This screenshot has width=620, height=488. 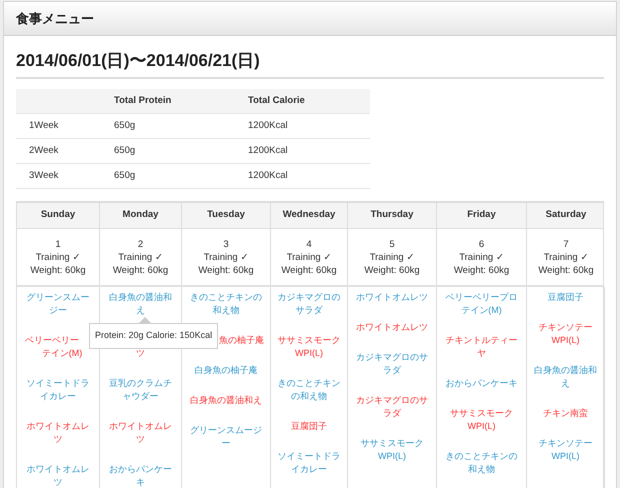 What do you see at coordinates (309, 244) in the screenshot?
I see `date-number: 4` at bounding box center [309, 244].